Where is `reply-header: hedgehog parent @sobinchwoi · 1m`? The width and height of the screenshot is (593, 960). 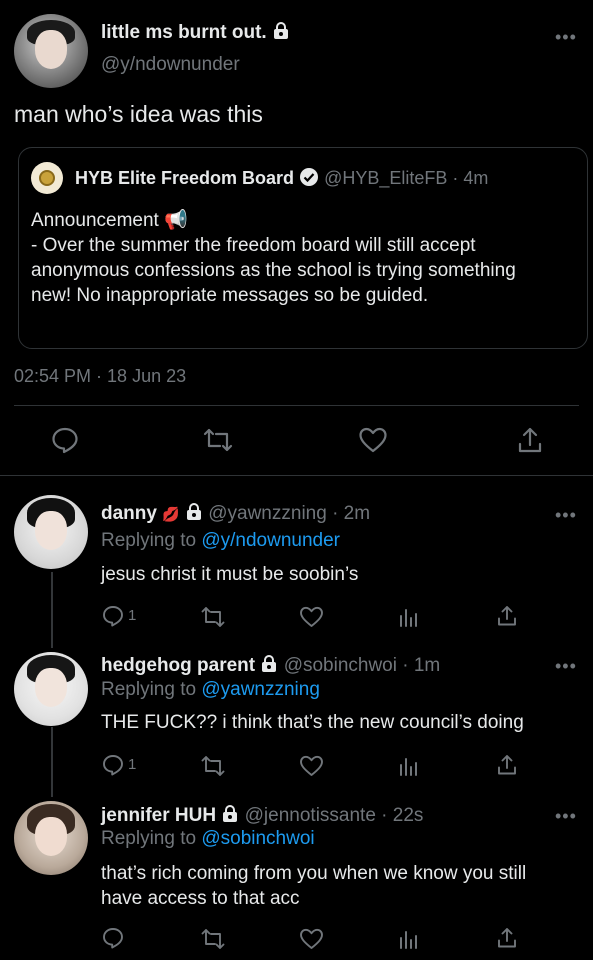 reply-header: hedgehog parent @sobinchwoi · 1m is located at coordinates (270, 666).